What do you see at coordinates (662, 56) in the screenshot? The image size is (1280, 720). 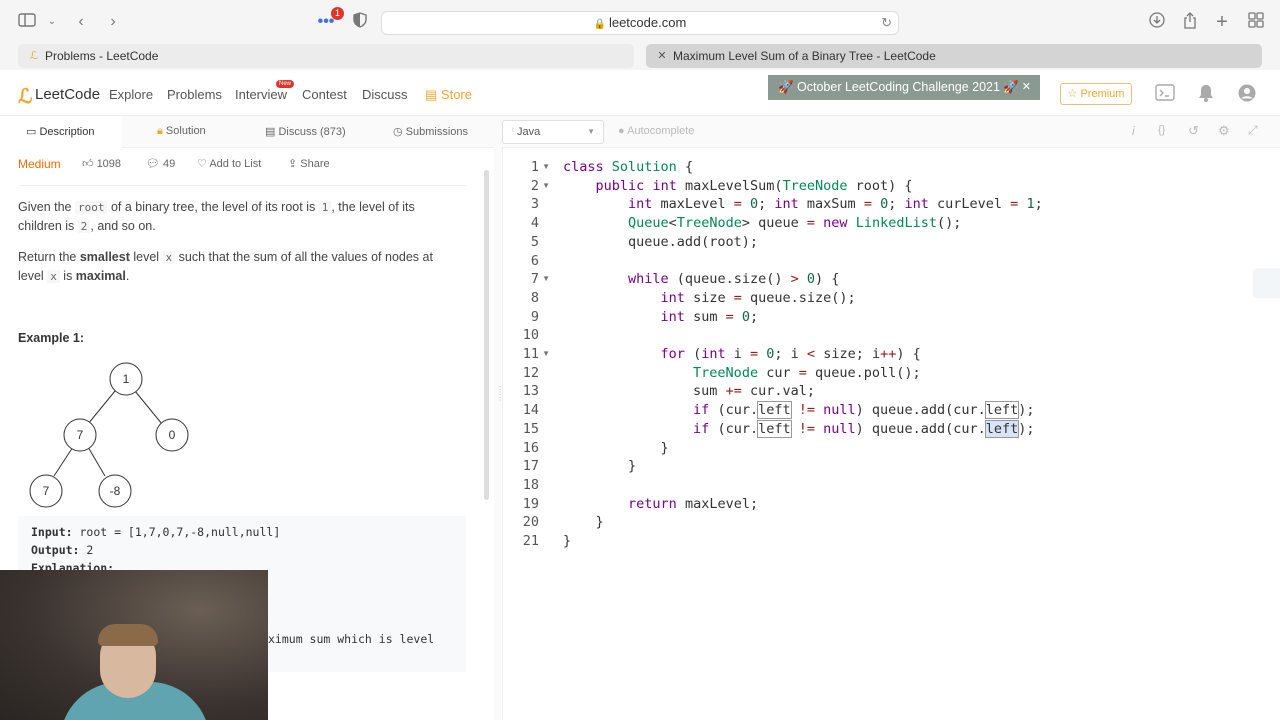 I see `close-tab-icon: ✕` at bounding box center [662, 56].